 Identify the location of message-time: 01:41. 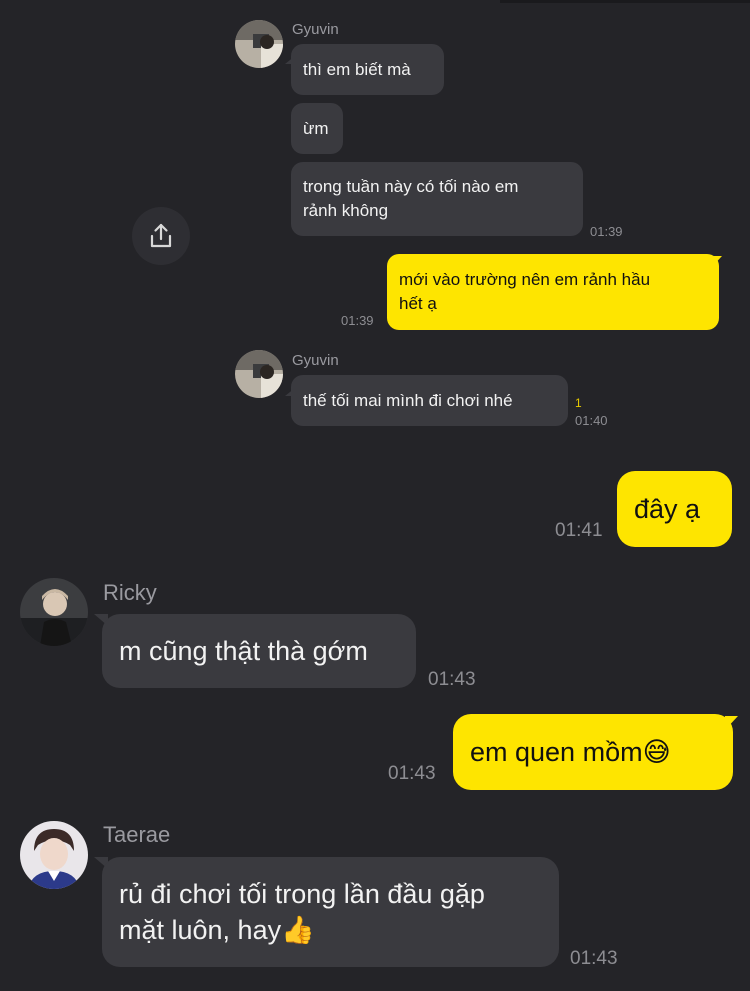
(579, 530).